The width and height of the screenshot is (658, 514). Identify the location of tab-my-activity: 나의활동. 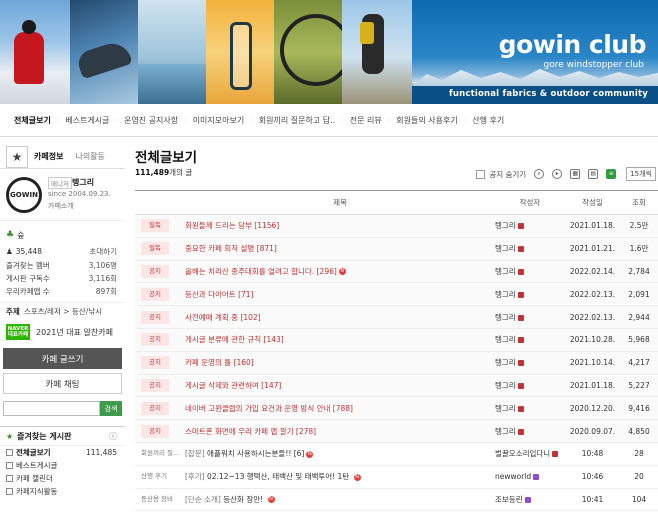
(89, 156).